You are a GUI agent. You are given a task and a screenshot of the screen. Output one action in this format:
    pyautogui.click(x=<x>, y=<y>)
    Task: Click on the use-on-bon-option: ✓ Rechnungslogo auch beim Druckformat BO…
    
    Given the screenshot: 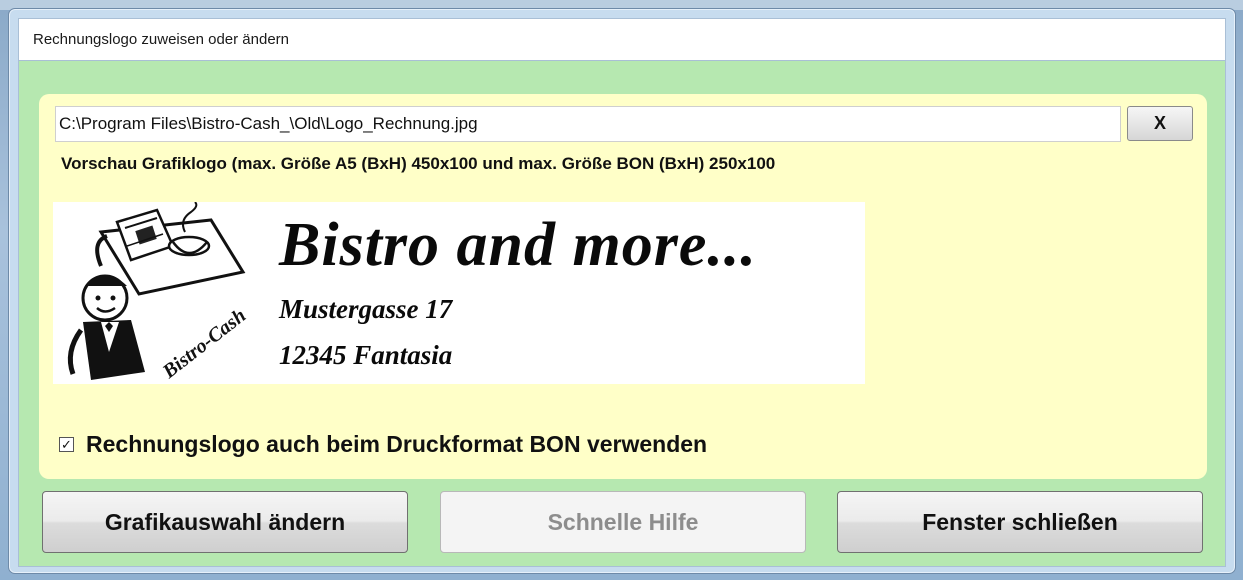 What is the action you would take?
    pyautogui.click(x=383, y=444)
    